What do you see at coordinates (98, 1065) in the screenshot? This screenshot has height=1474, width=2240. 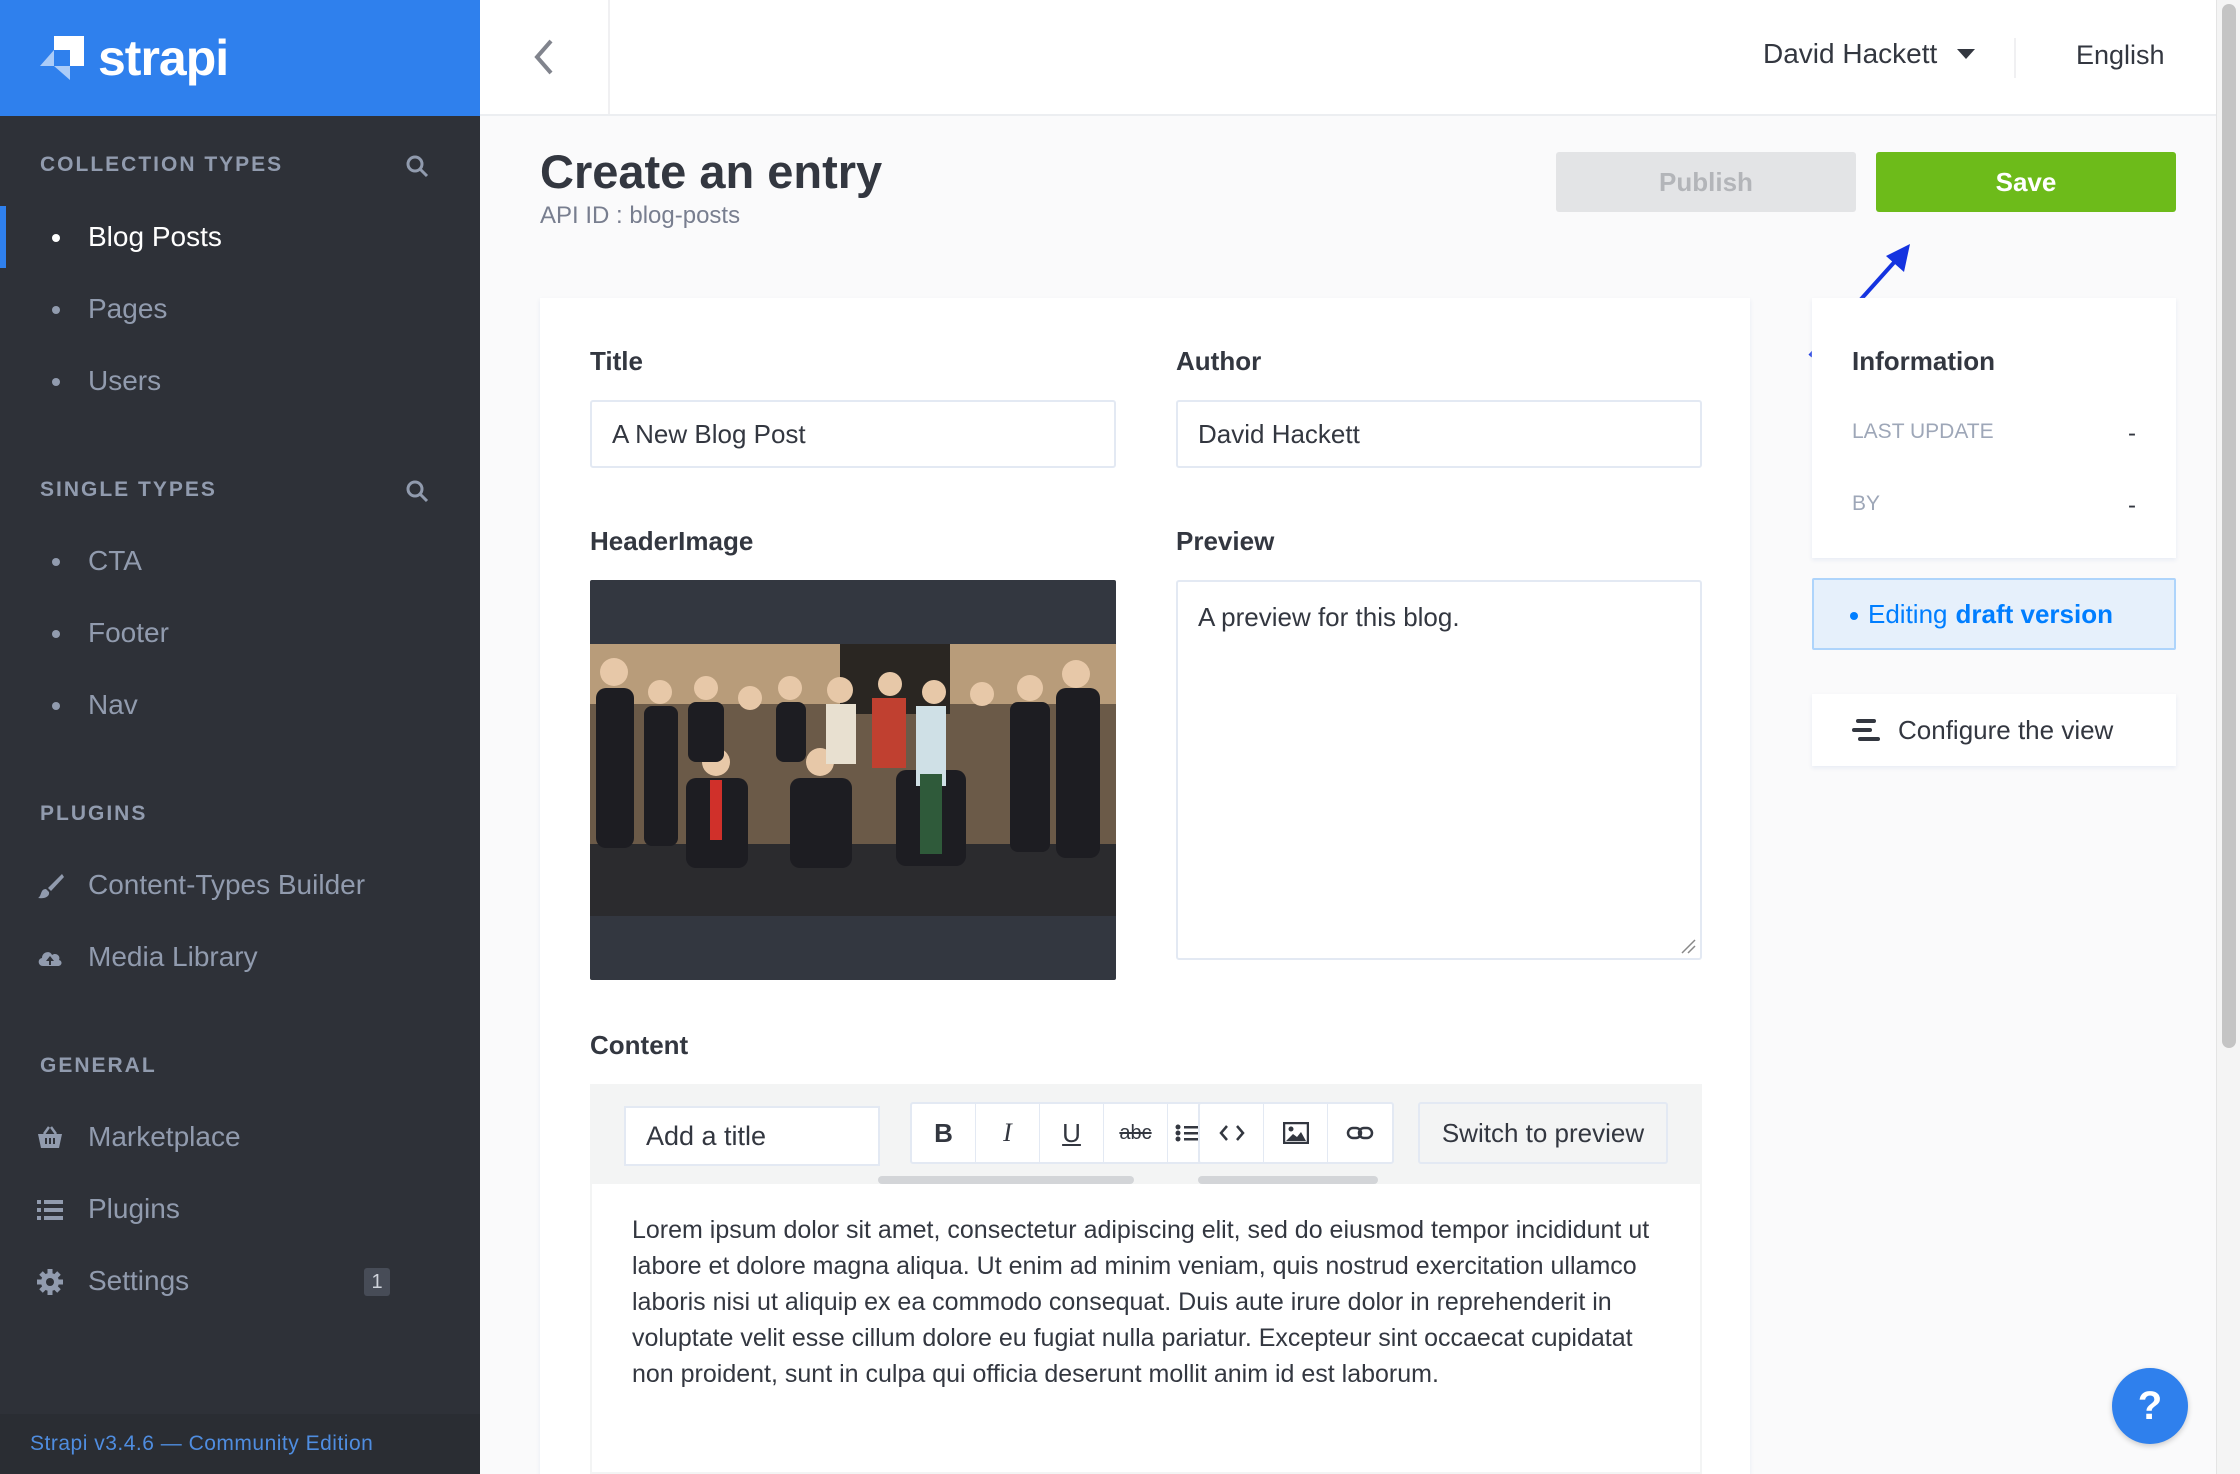 I see `general-title: GENERAL` at bounding box center [98, 1065].